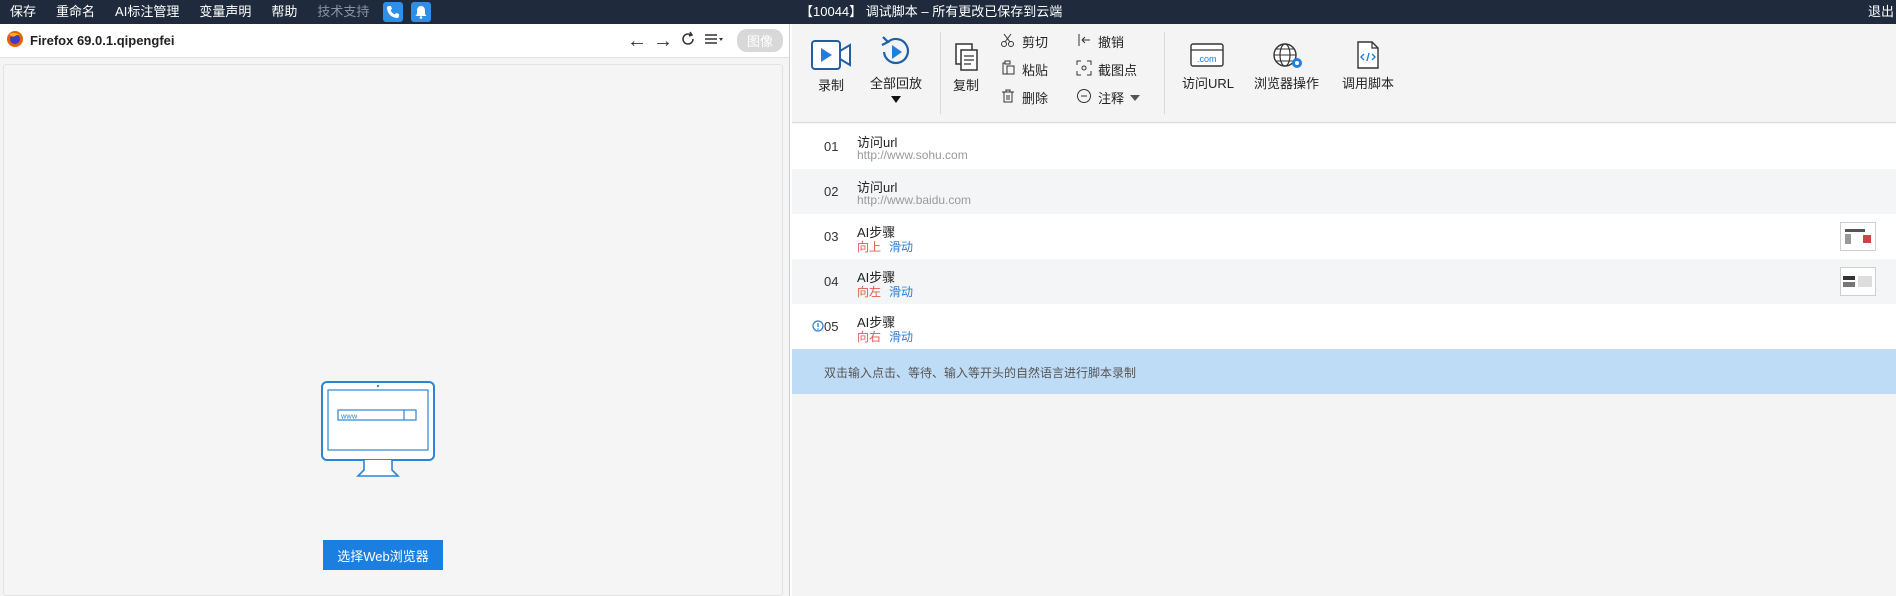 The height and width of the screenshot is (596, 1896). What do you see at coordinates (885, 336) in the screenshot?
I see `step-detail: 向右 滑动` at bounding box center [885, 336].